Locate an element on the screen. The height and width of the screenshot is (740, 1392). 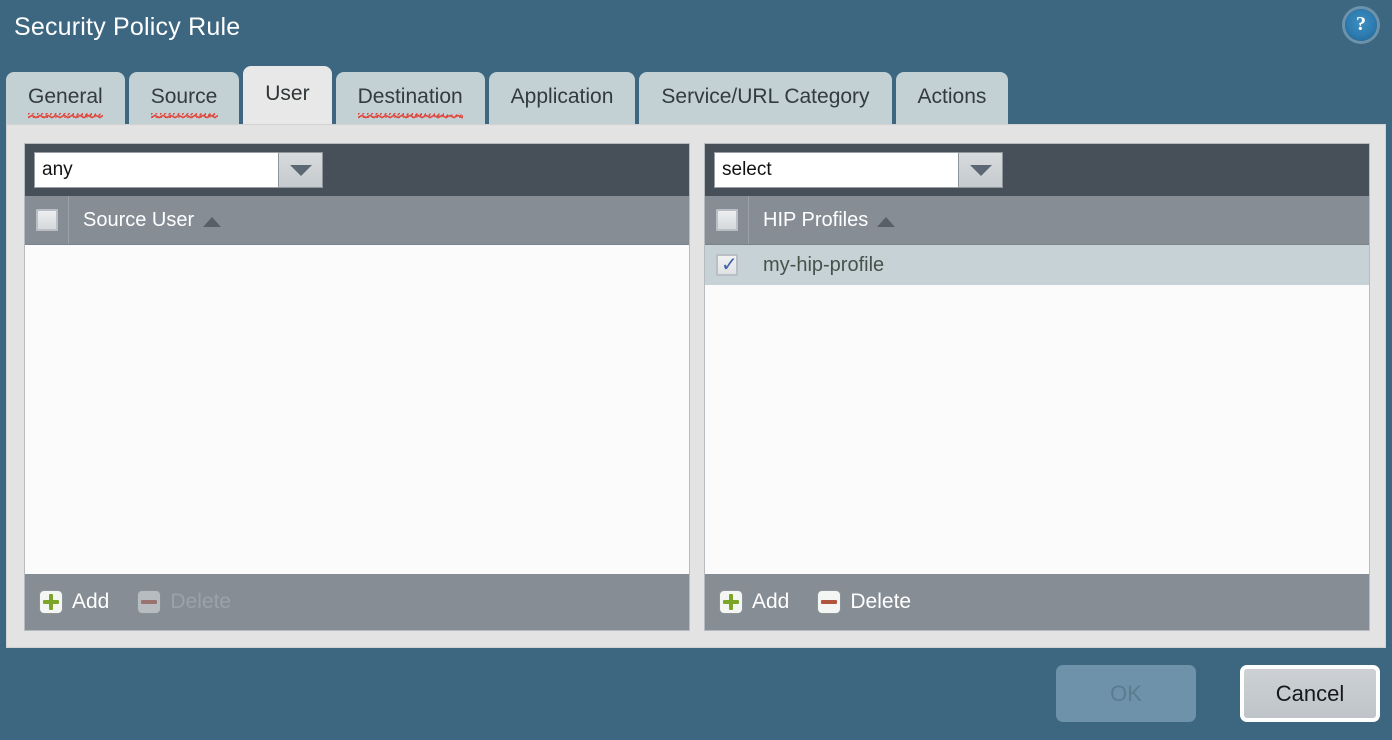
hip-profiles-delete-button: Delete is located at coordinates (864, 602).